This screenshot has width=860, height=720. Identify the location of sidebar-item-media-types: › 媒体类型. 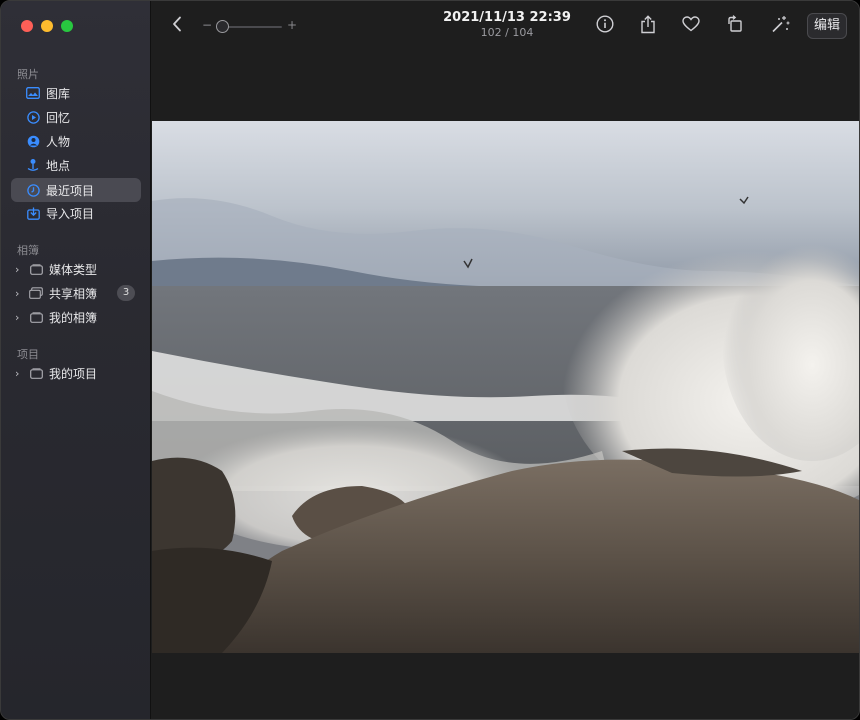
(76, 269).